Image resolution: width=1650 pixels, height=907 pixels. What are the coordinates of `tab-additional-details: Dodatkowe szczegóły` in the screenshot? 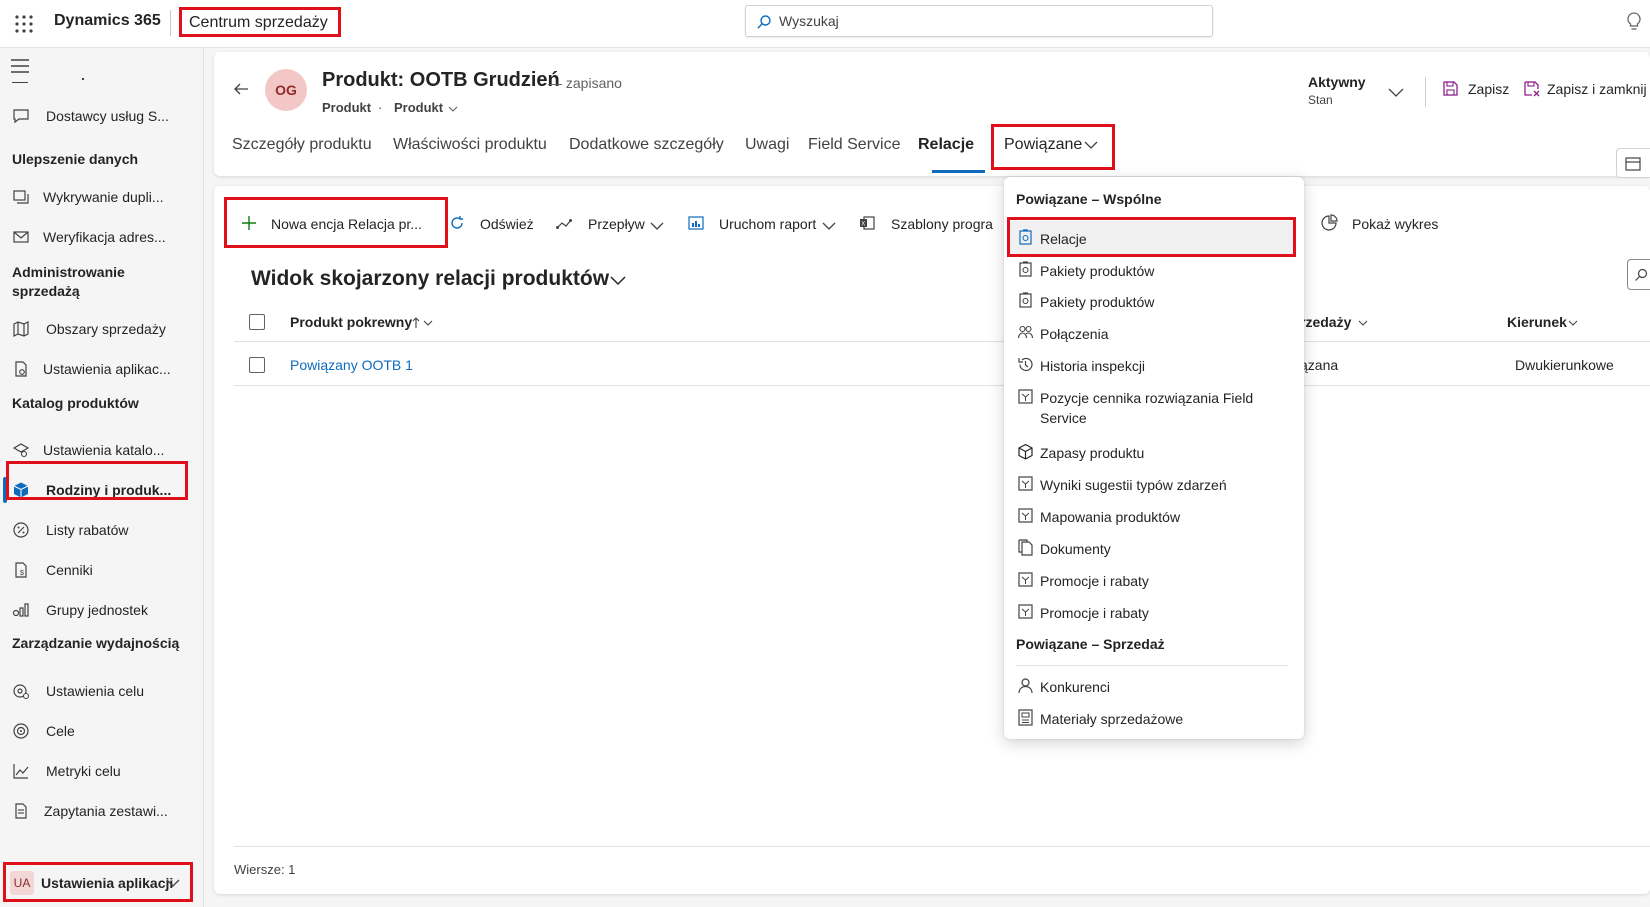 It's located at (646, 145).